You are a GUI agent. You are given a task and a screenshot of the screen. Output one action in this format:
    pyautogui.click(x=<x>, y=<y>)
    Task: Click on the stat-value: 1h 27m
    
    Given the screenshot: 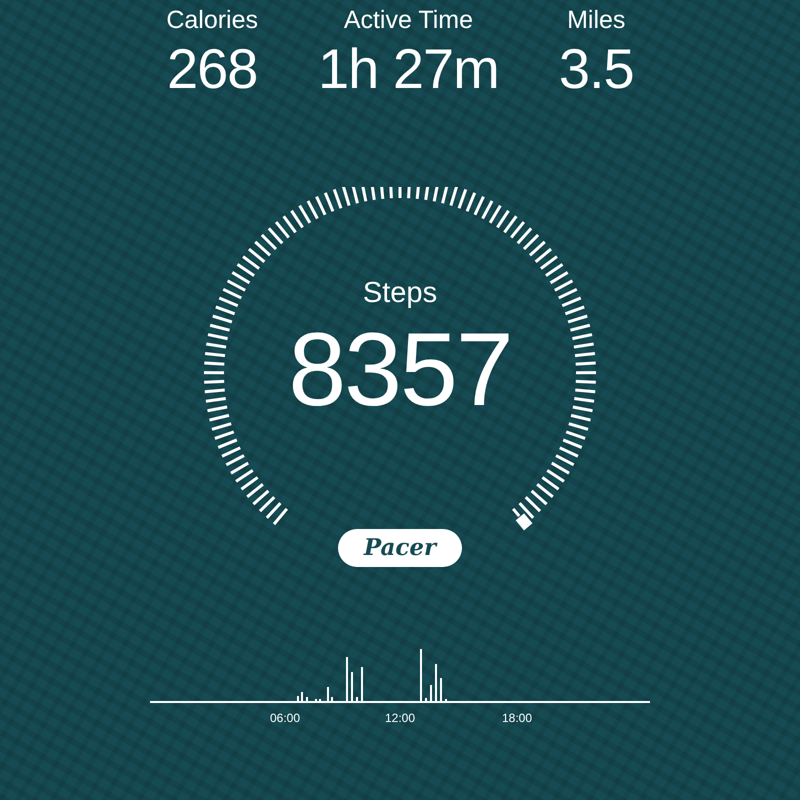 What is the action you would take?
    pyautogui.click(x=408, y=69)
    